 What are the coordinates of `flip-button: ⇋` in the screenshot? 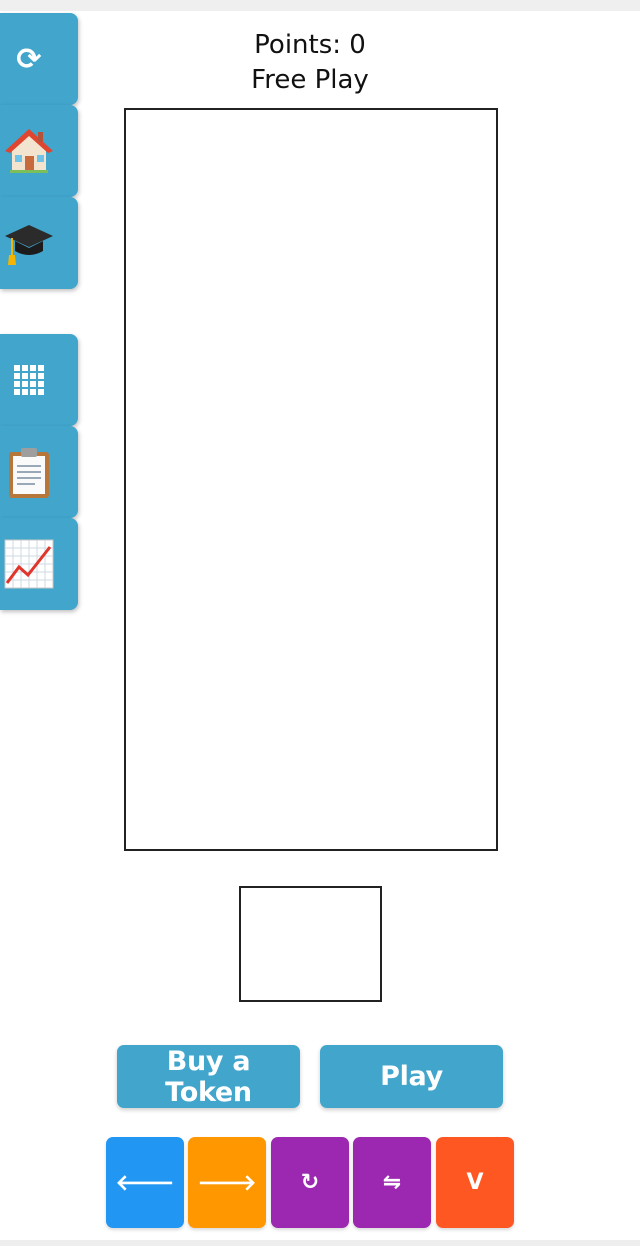 It's located at (392, 1182).